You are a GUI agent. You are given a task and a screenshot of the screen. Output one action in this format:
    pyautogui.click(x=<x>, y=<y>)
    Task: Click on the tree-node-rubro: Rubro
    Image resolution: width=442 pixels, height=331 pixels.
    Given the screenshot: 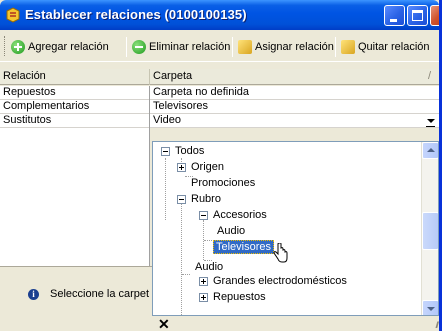 What is the action you would take?
    pyautogui.click(x=200, y=199)
    